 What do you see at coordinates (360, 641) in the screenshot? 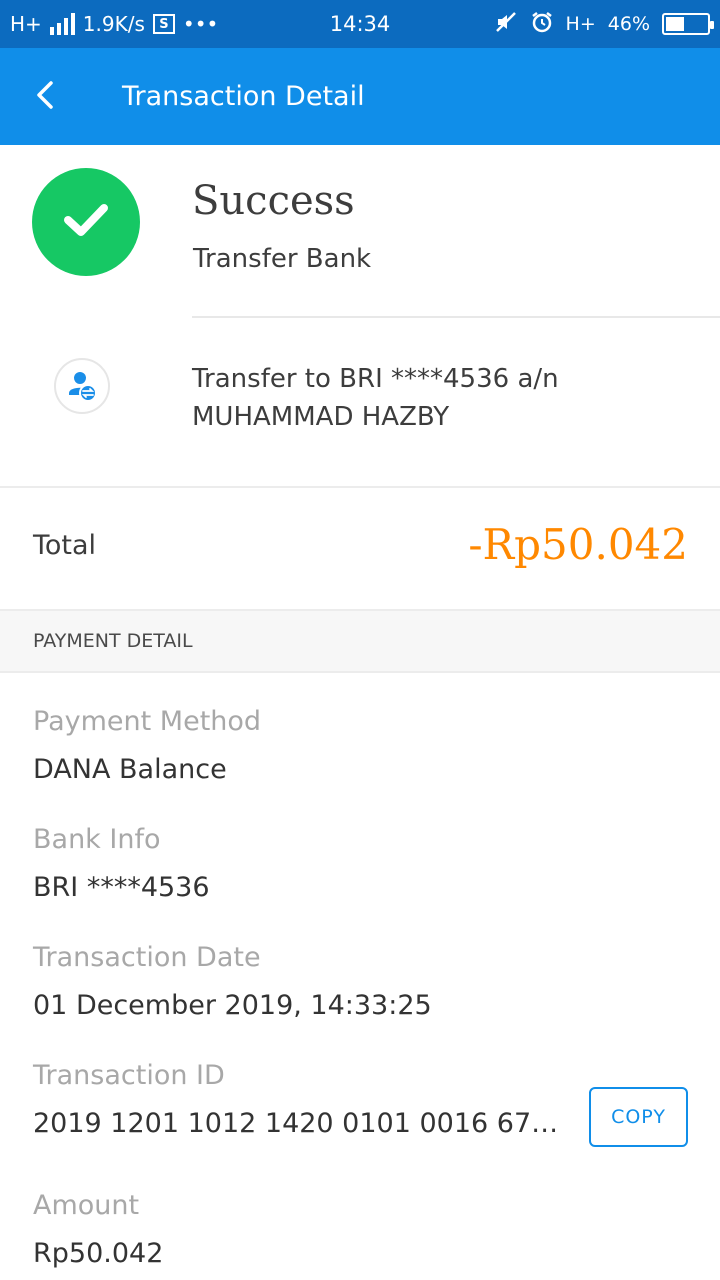
I see `payment-detail-header: PAYMENT DETAIL` at bounding box center [360, 641].